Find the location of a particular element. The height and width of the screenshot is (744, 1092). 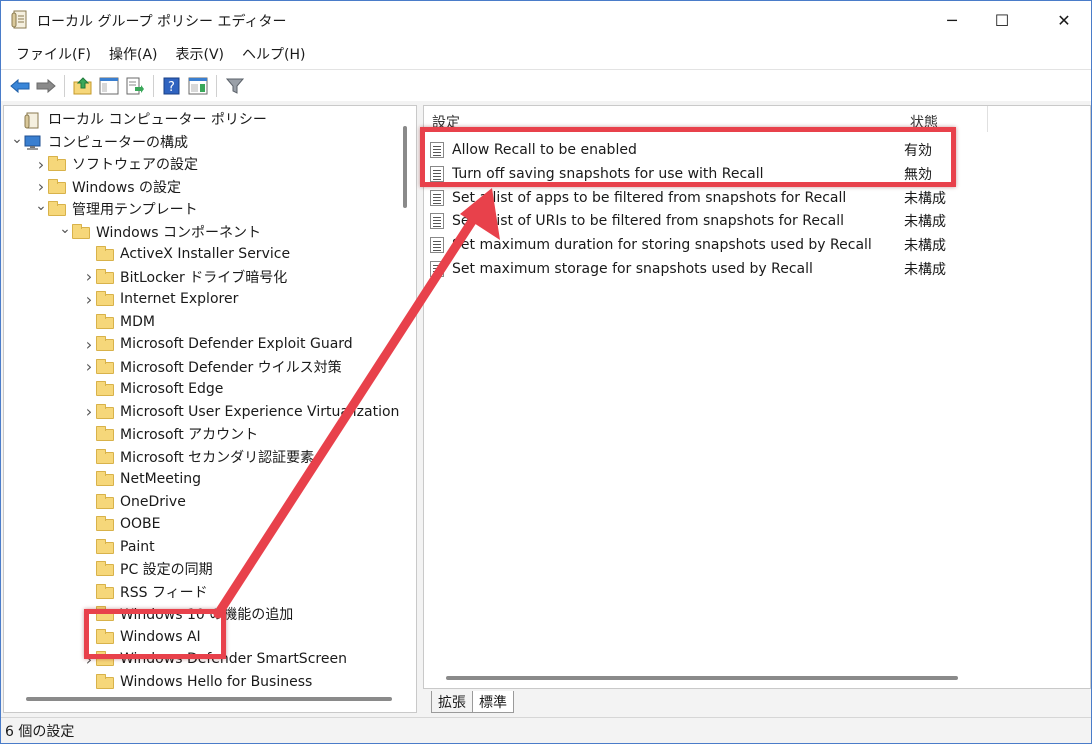

menu-file: ファイル(F) is located at coordinates (53, 54).